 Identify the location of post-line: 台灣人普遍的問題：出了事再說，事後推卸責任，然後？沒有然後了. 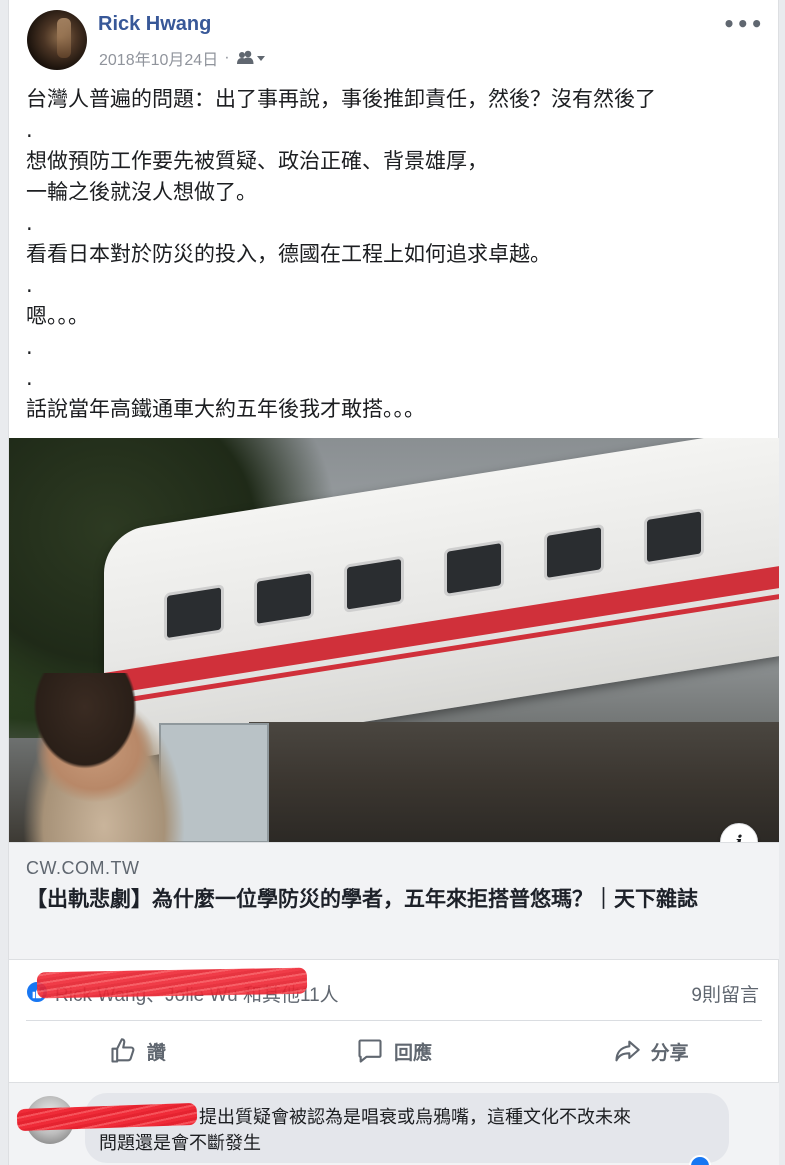
(341, 99).